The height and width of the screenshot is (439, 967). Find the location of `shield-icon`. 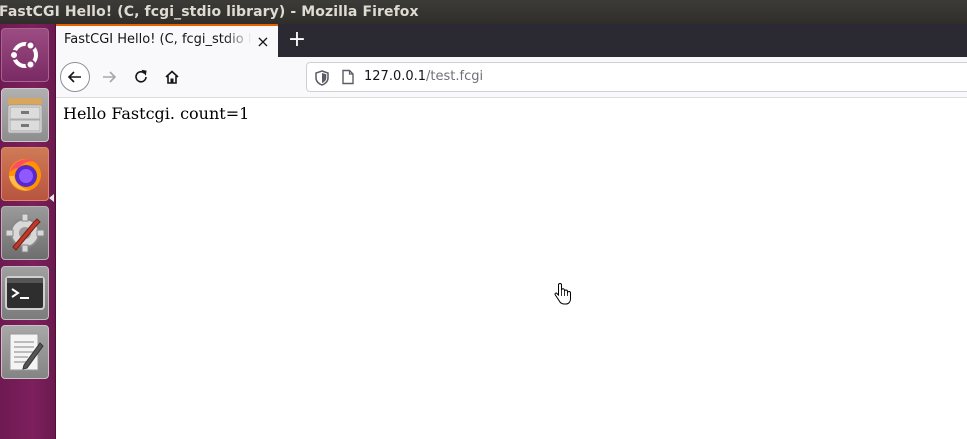

shield-icon is located at coordinates (322, 78).